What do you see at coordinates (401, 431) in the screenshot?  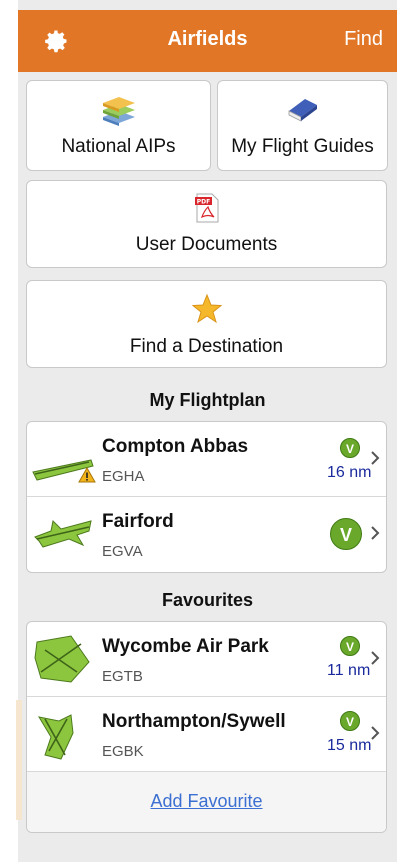 I see `right-edge` at bounding box center [401, 431].